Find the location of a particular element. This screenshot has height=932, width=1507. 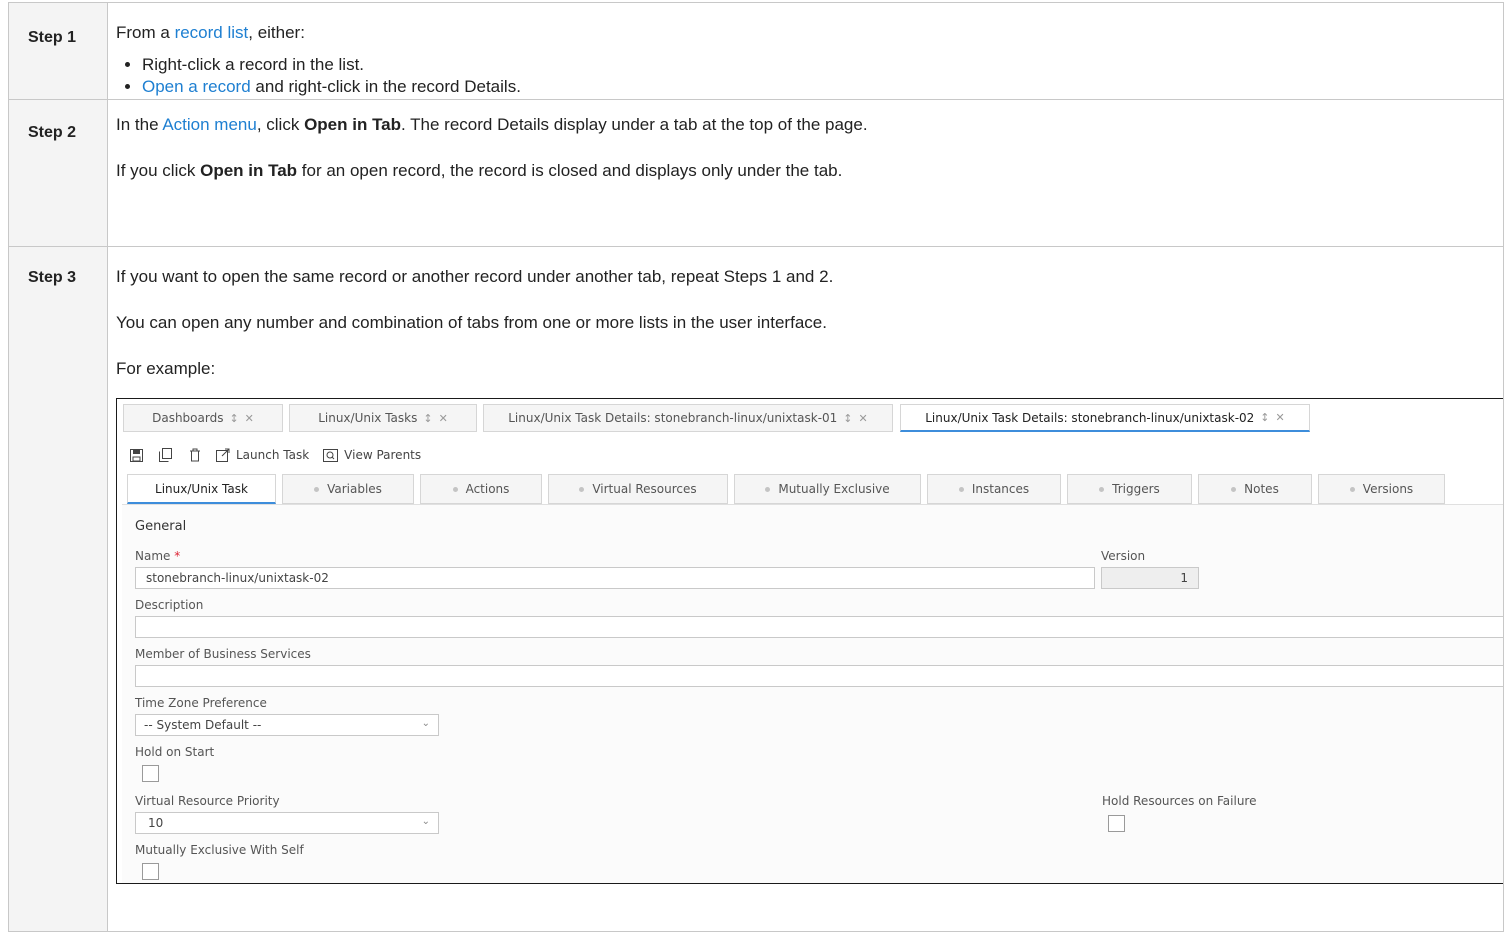

tab-linux-unix-task: Linux/Unix Task is located at coordinates (201, 489).